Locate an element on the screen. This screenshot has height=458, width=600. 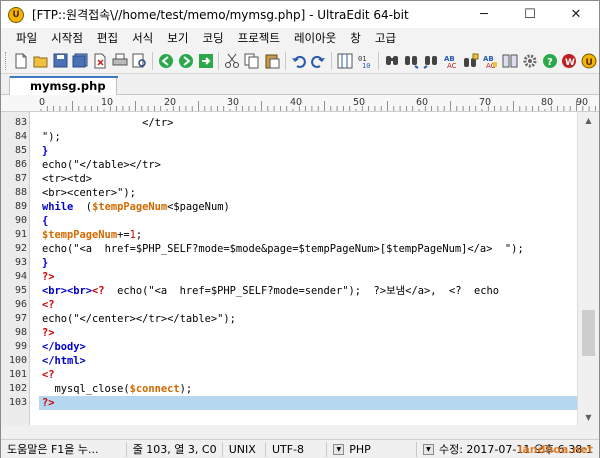
syntax-dropdown: ▼ PHP is located at coordinates (372, 449).